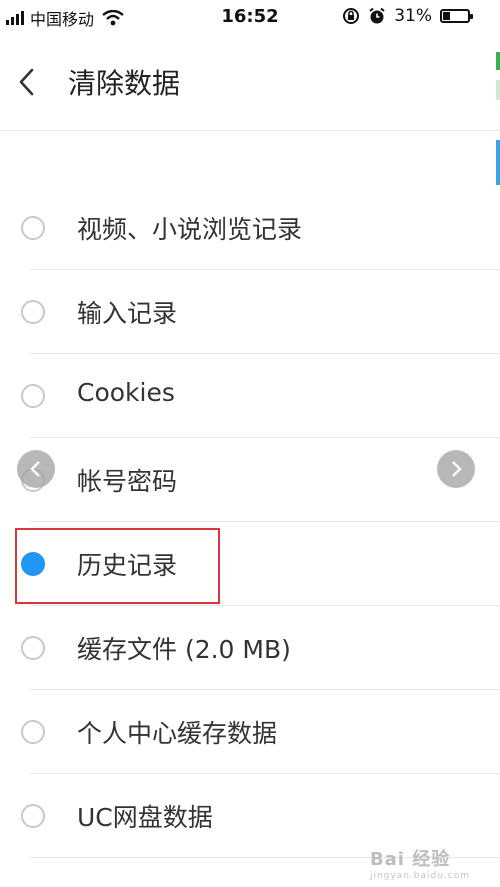 This screenshot has width=500, height=887. What do you see at coordinates (250, 82) in the screenshot?
I see `nav-bar: 清除数据` at bounding box center [250, 82].